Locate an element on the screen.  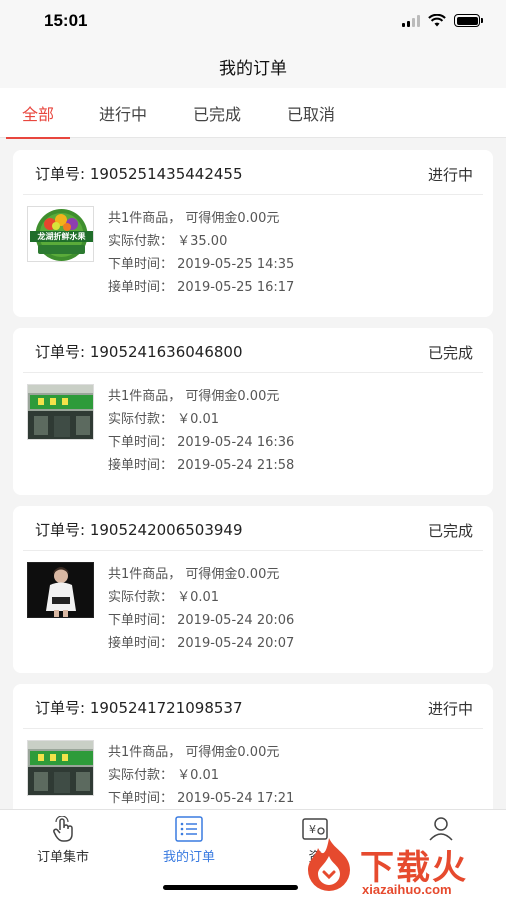
accept-time: 接单时间： 2019-05-24 21:58 is located at coordinates (201, 465).